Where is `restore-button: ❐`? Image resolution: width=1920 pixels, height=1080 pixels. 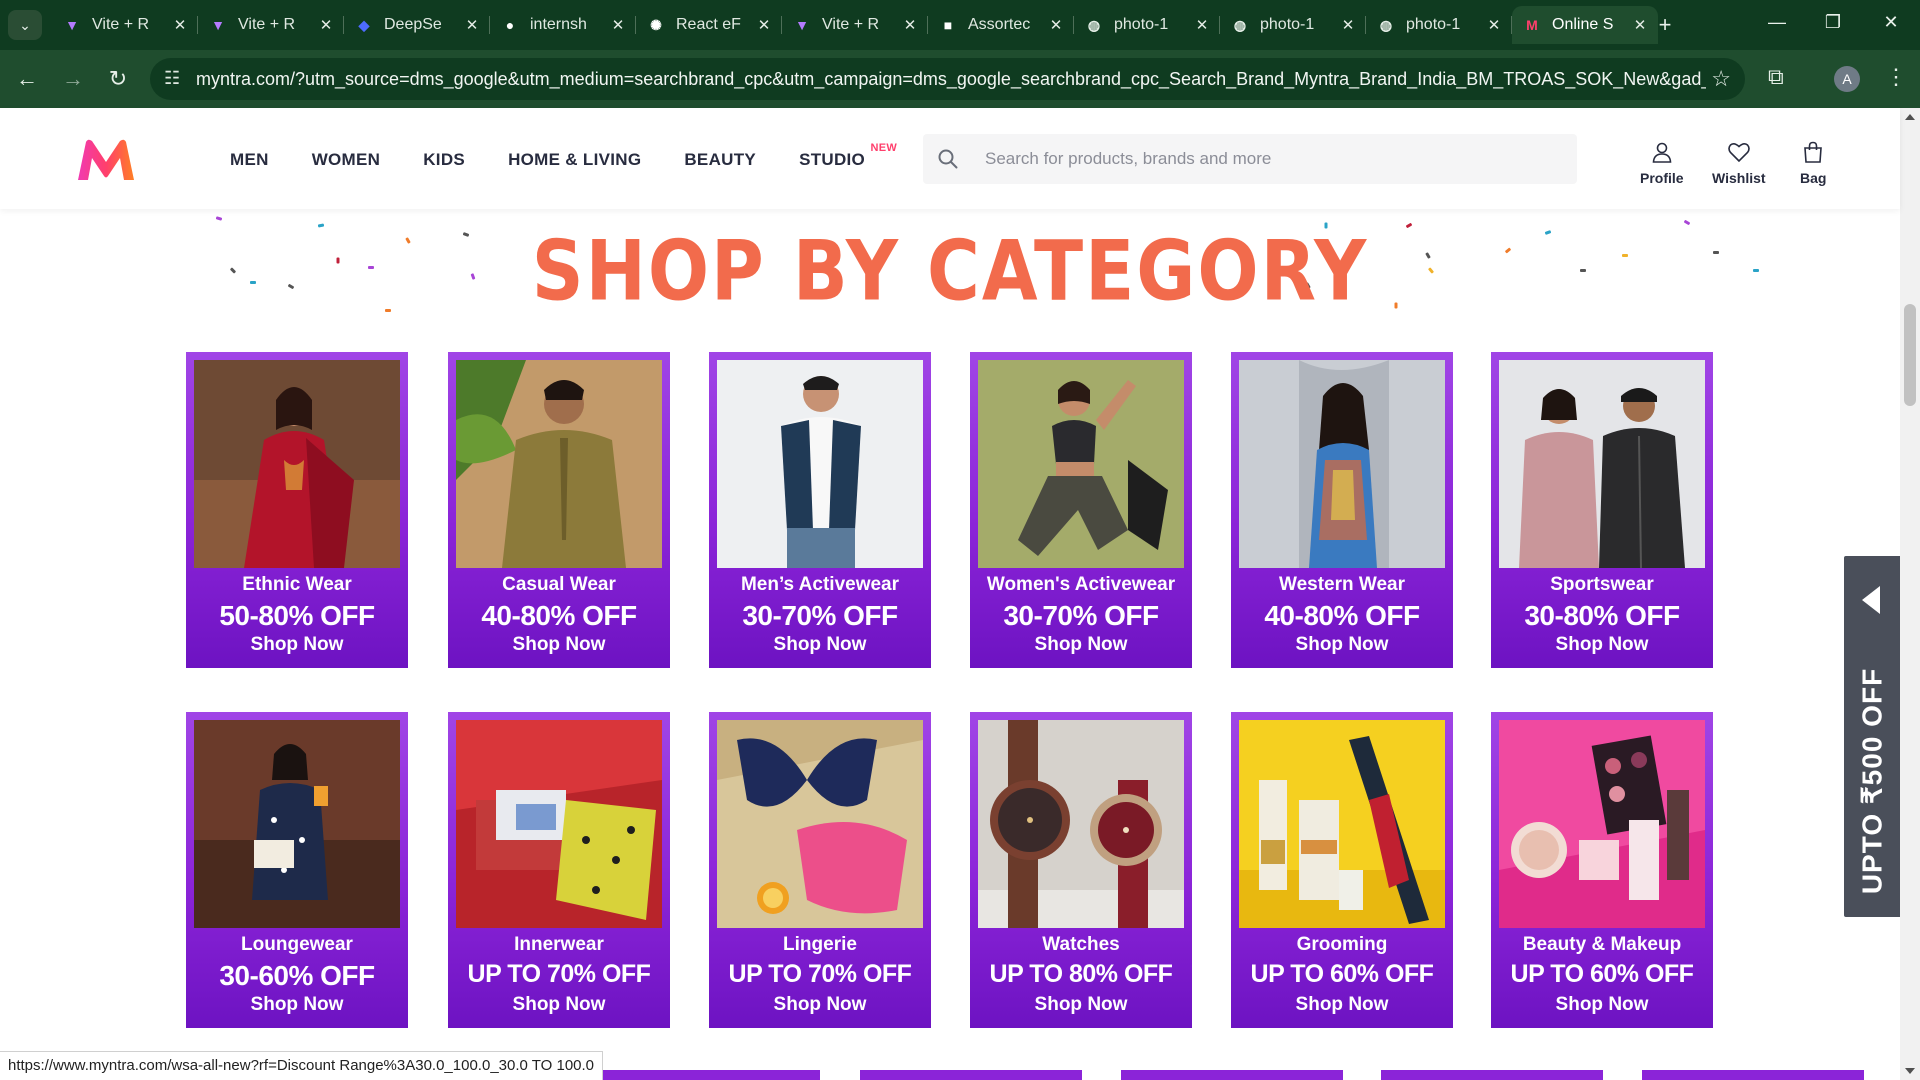
restore-button: ❐ is located at coordinates (1833, 22).